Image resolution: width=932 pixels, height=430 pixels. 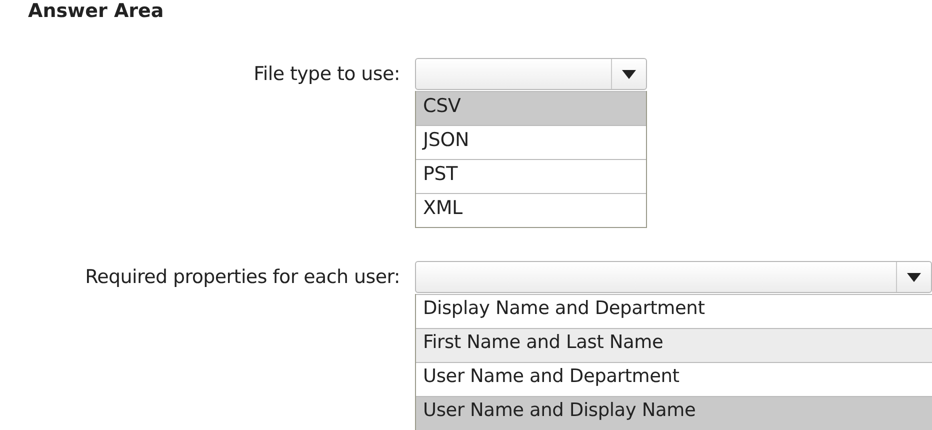 I want to click on dropdown-option: CSV, so click(x=531, y=108).